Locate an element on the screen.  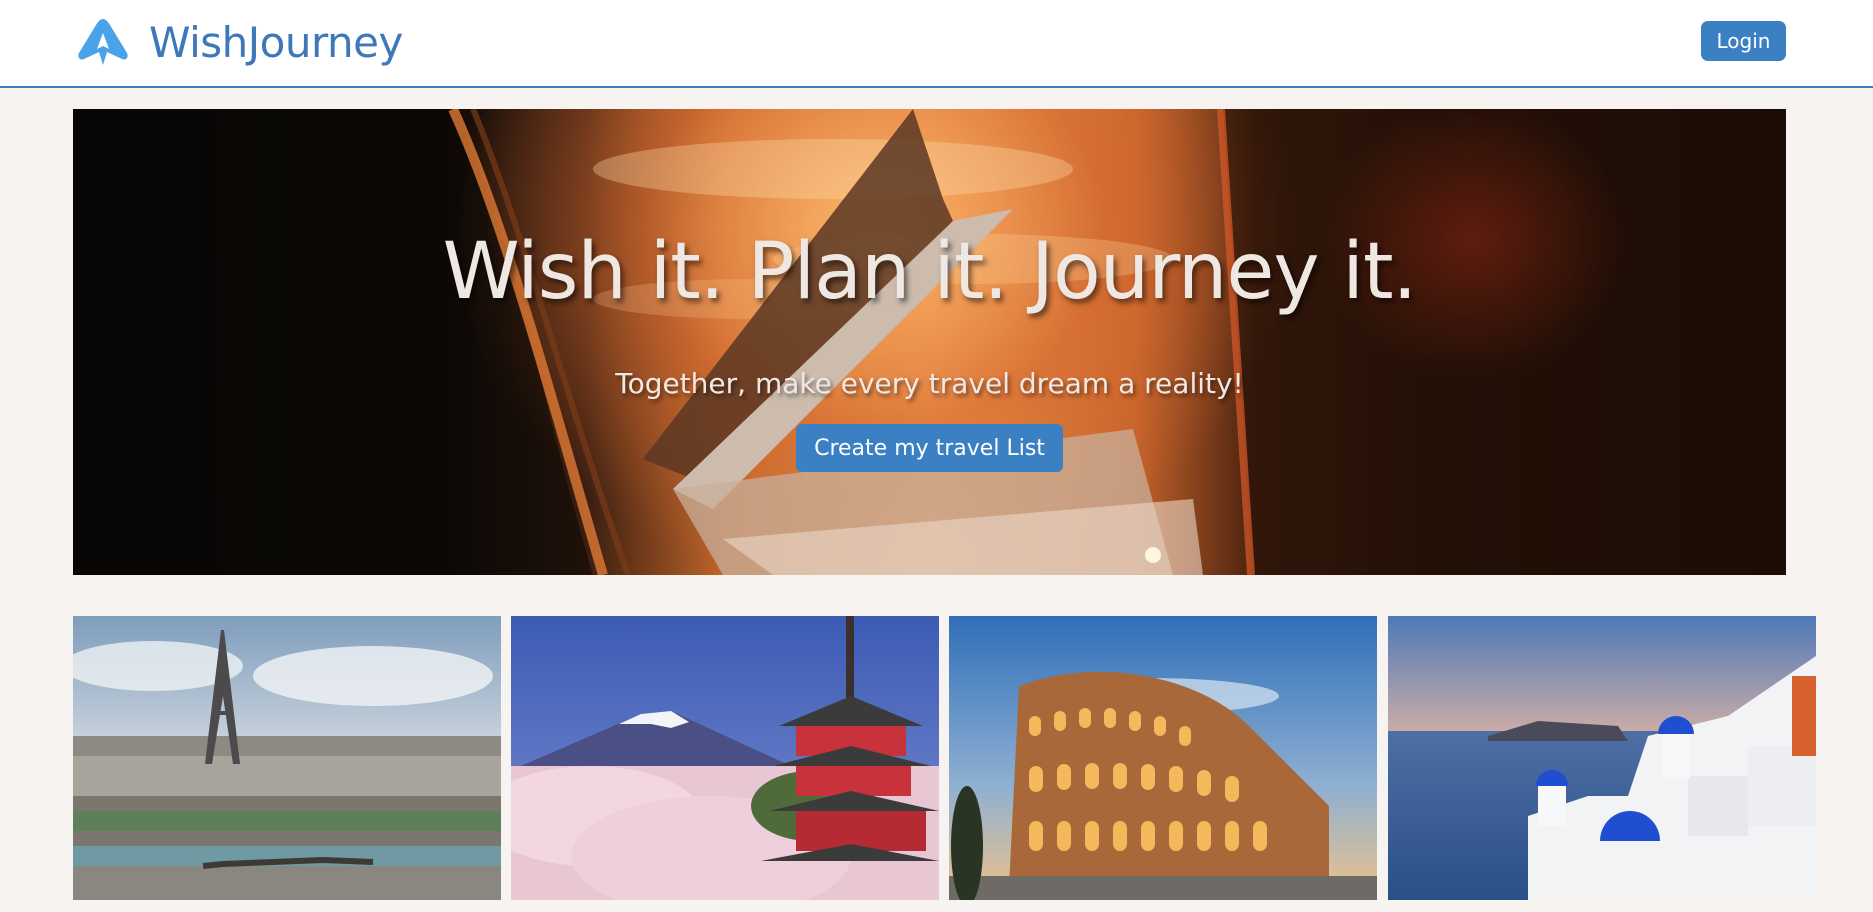
logo: WishJourney is located at coordinates (240, 42).